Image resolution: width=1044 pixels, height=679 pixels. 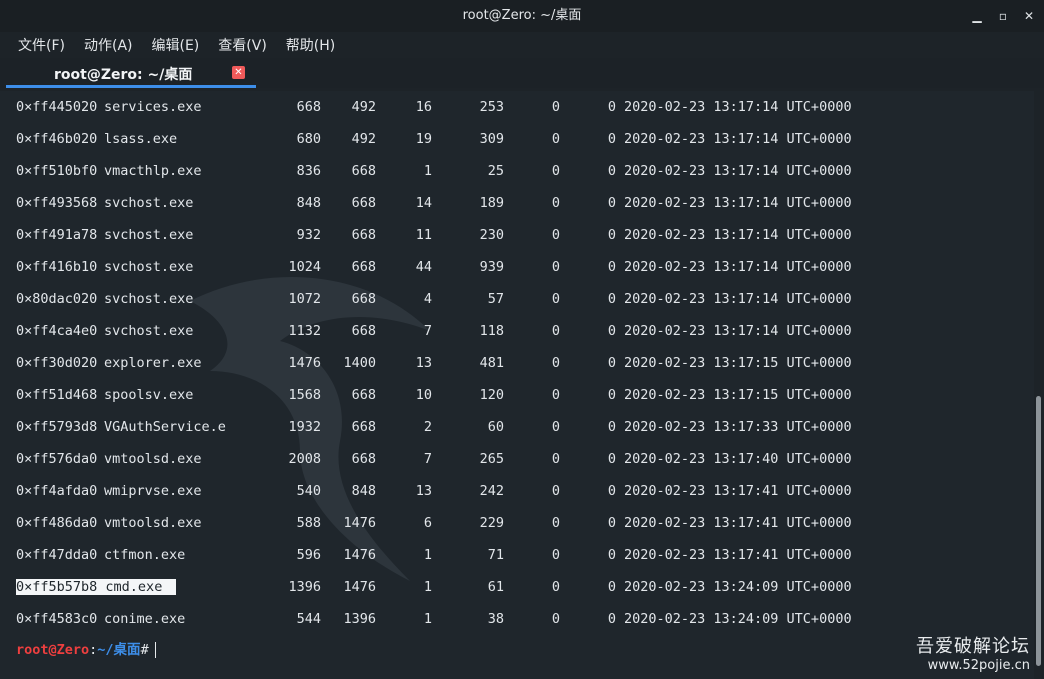 What do you see at coordinates (977, 16) in the screenshot?
I see `minimize-icon: ▁` at bounding box center [977, 16].